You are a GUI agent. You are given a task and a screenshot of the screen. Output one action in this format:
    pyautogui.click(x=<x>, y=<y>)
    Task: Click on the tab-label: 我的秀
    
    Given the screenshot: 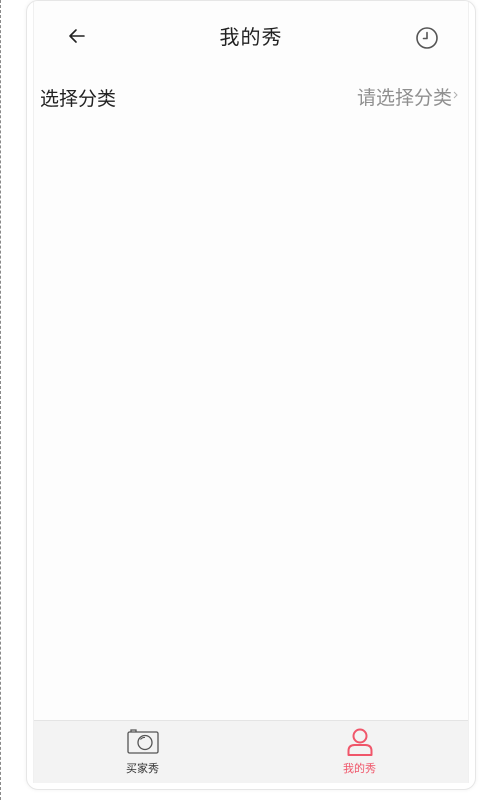 What is the action you would take?
    pyautogui.click(x=359, y=768)
    